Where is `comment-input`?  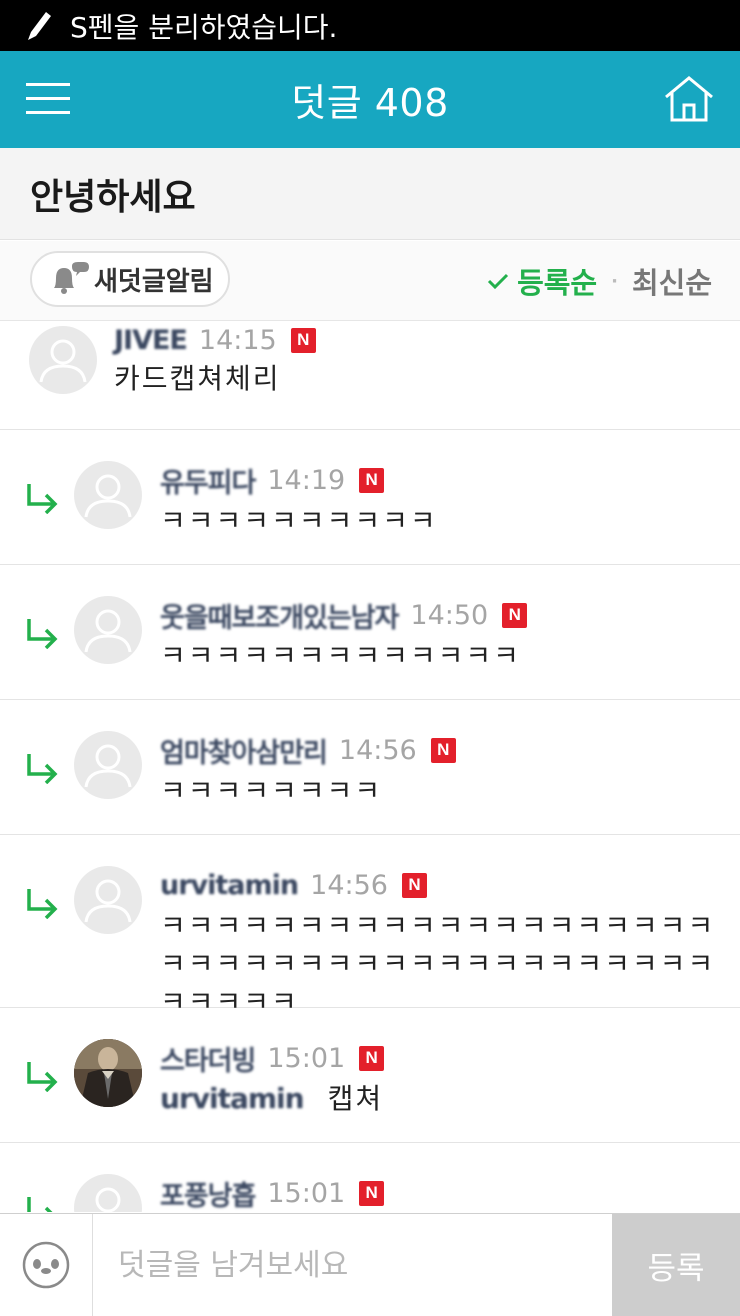
comment-input is located at coordinates (353, 1265).